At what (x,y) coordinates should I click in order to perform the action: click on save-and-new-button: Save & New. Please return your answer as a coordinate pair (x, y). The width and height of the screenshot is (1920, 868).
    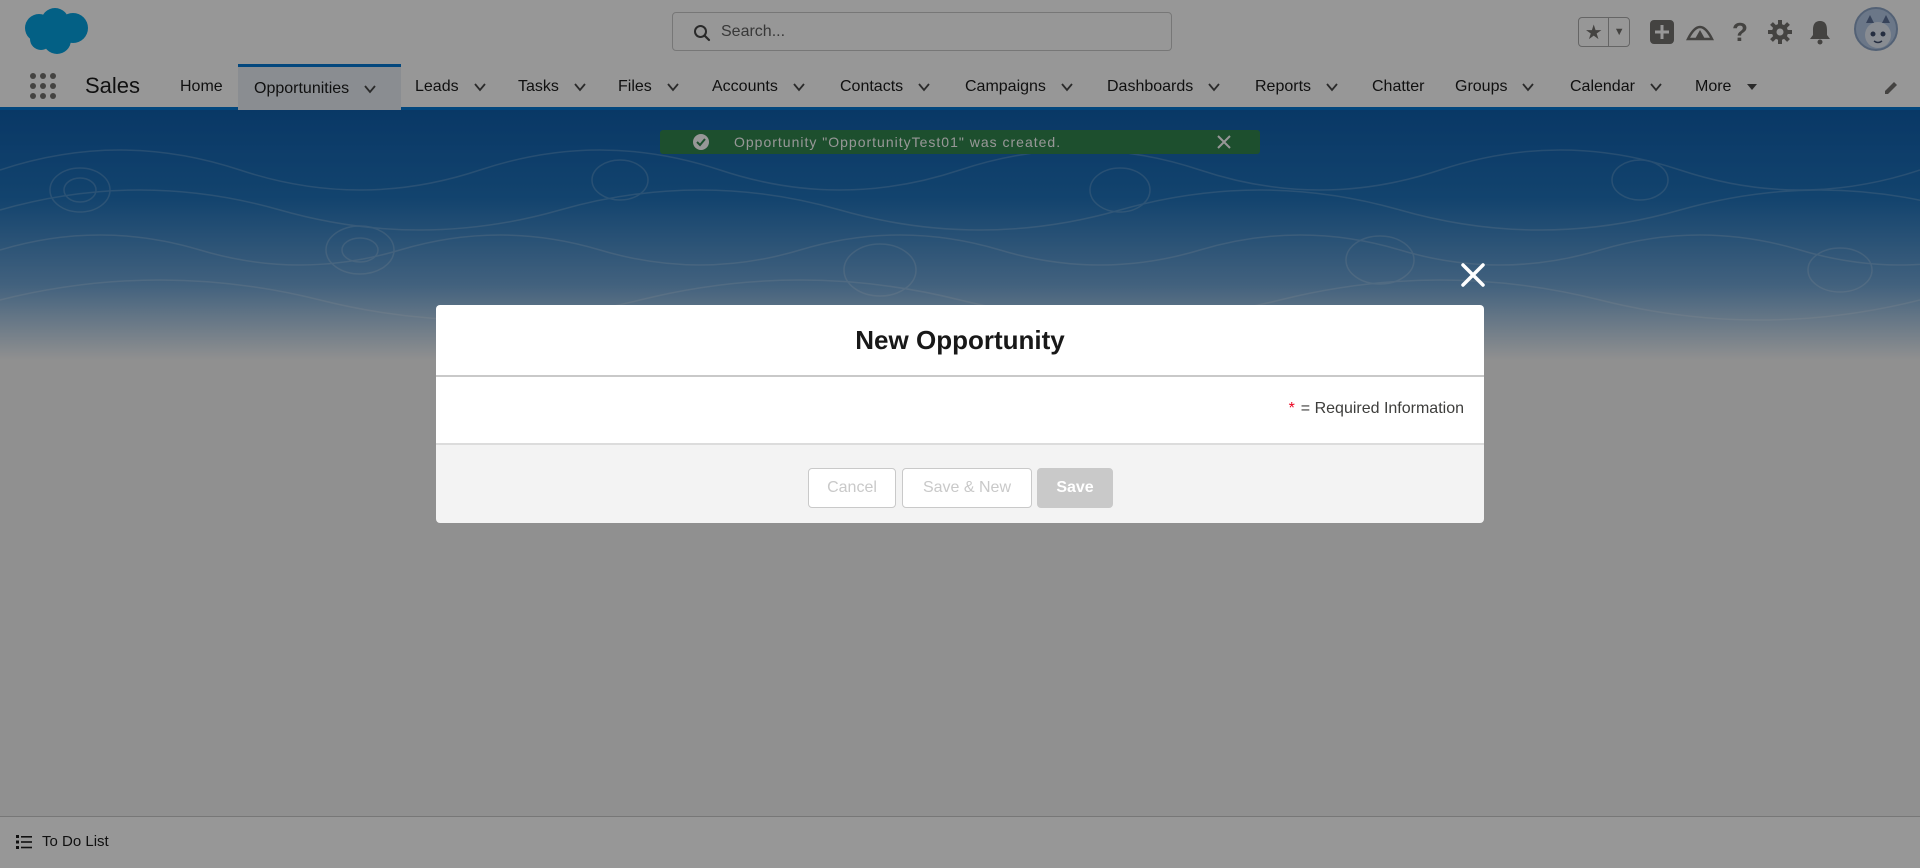
    Looking at the image, I should click on (967, 488).